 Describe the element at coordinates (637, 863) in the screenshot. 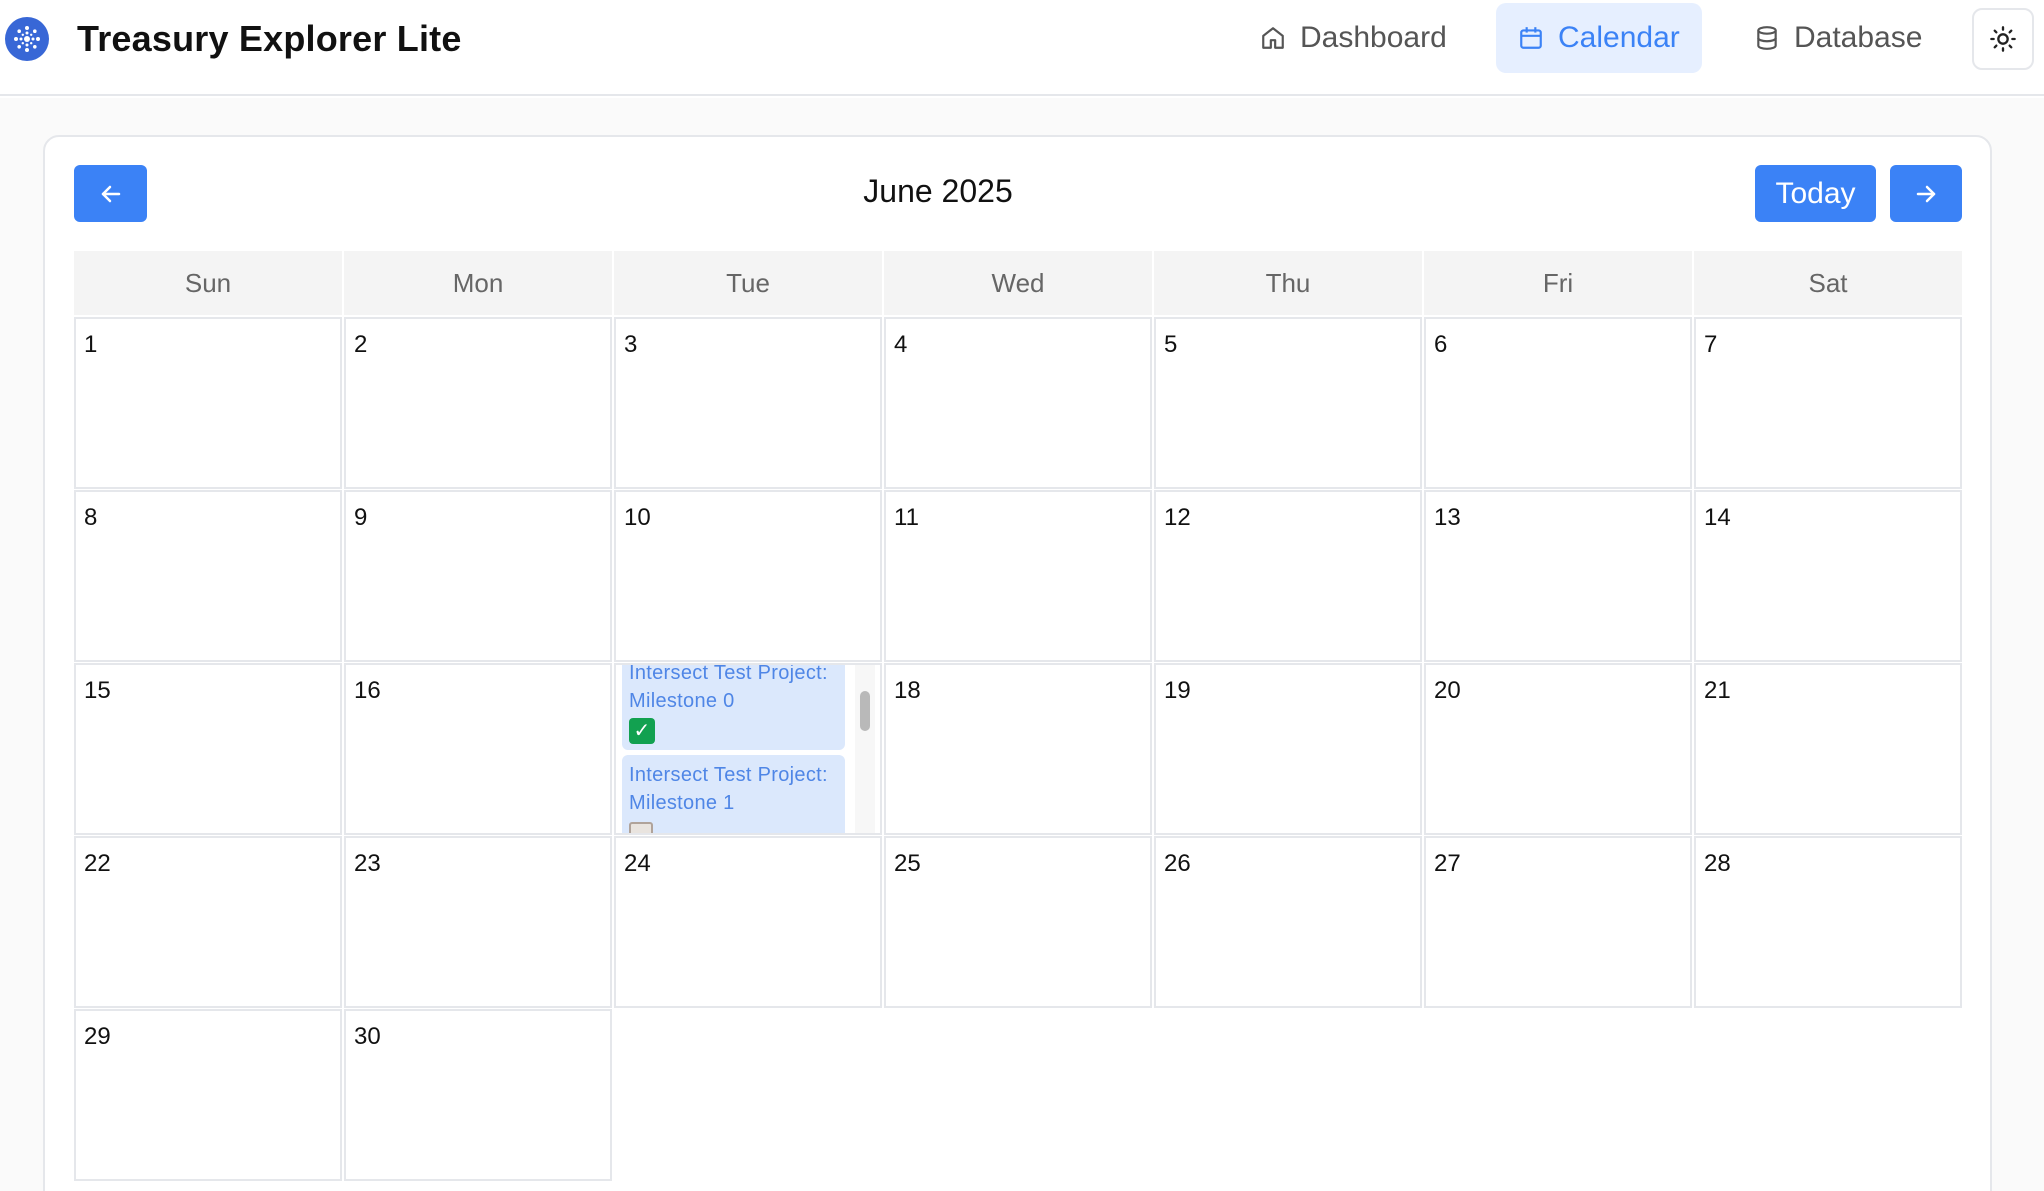

I see `day-number: 24` at that location.